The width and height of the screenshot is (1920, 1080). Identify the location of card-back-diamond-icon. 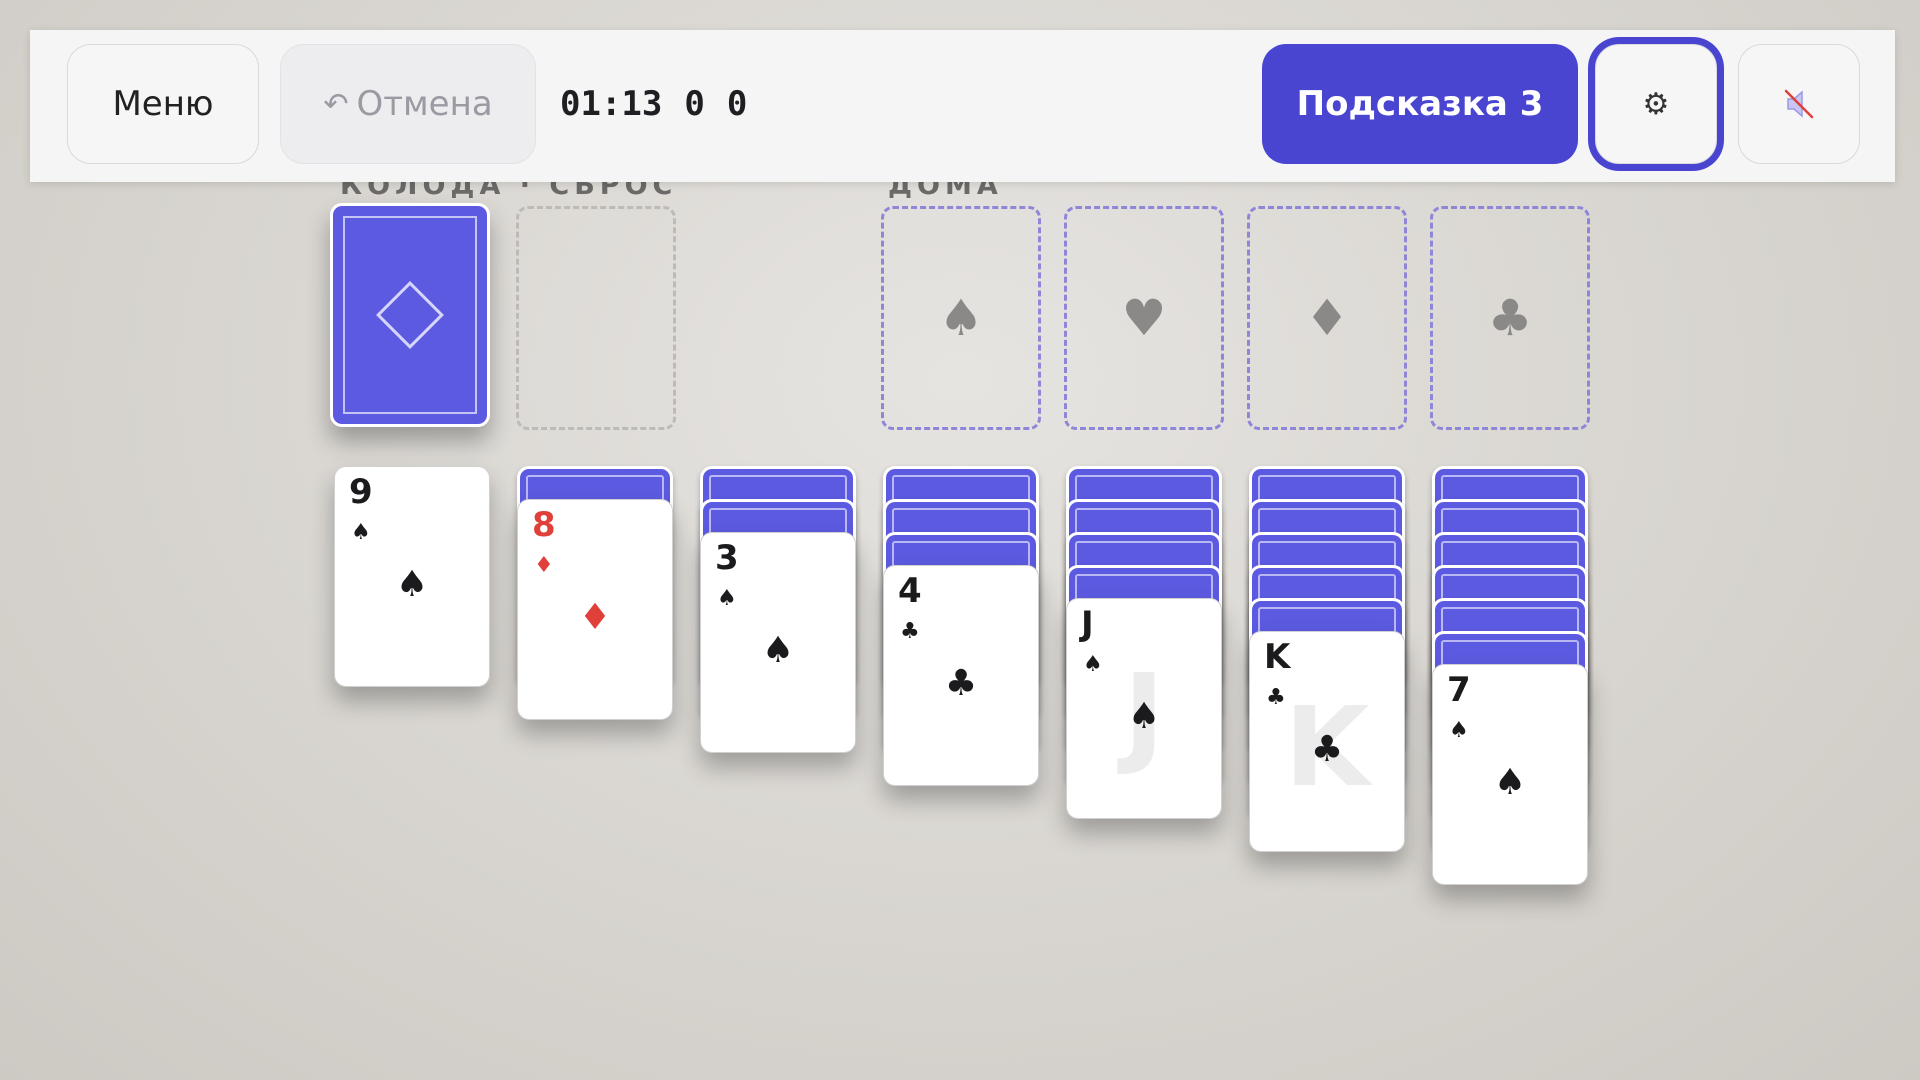
(410, 315).